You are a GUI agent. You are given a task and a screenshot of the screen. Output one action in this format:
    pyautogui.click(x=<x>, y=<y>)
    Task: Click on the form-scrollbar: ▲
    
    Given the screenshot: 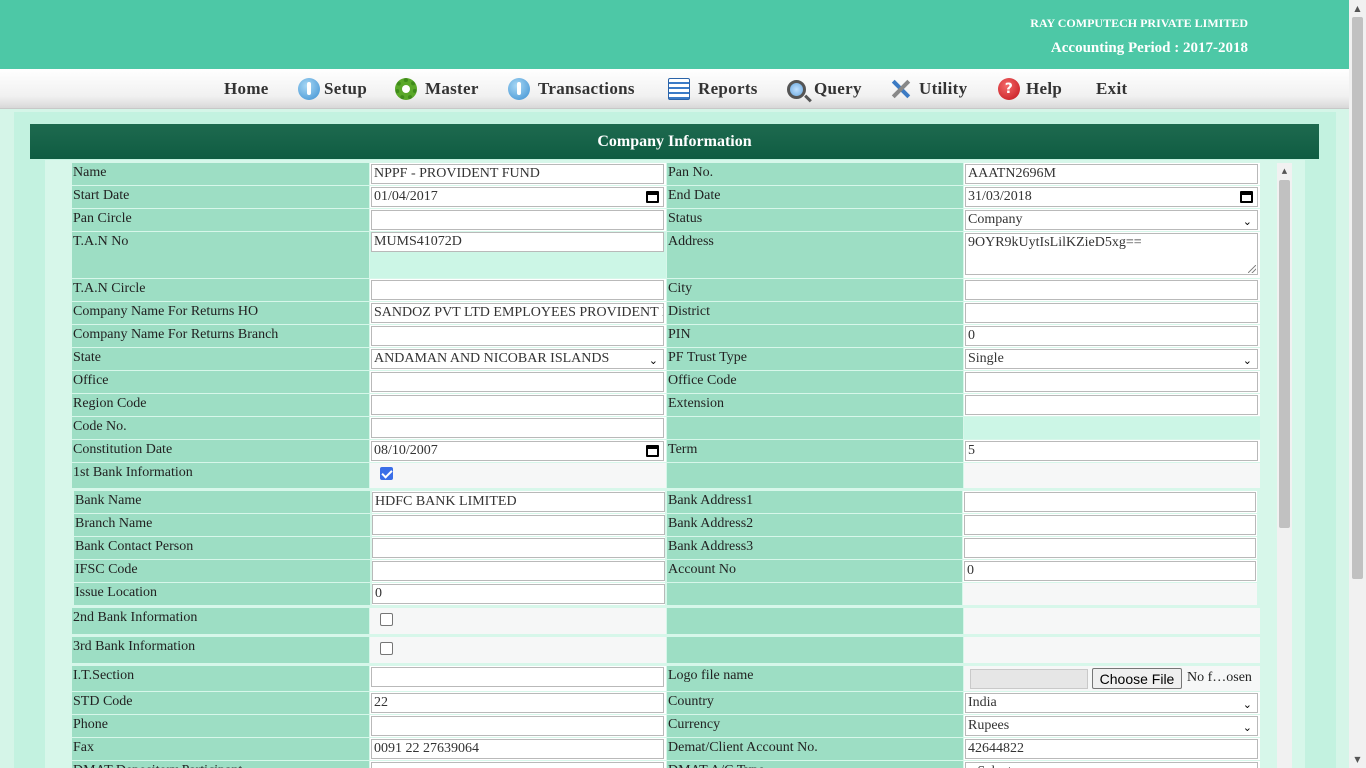 What is the action you would take?
    pyautogui.click(x=1284, y=465)
    